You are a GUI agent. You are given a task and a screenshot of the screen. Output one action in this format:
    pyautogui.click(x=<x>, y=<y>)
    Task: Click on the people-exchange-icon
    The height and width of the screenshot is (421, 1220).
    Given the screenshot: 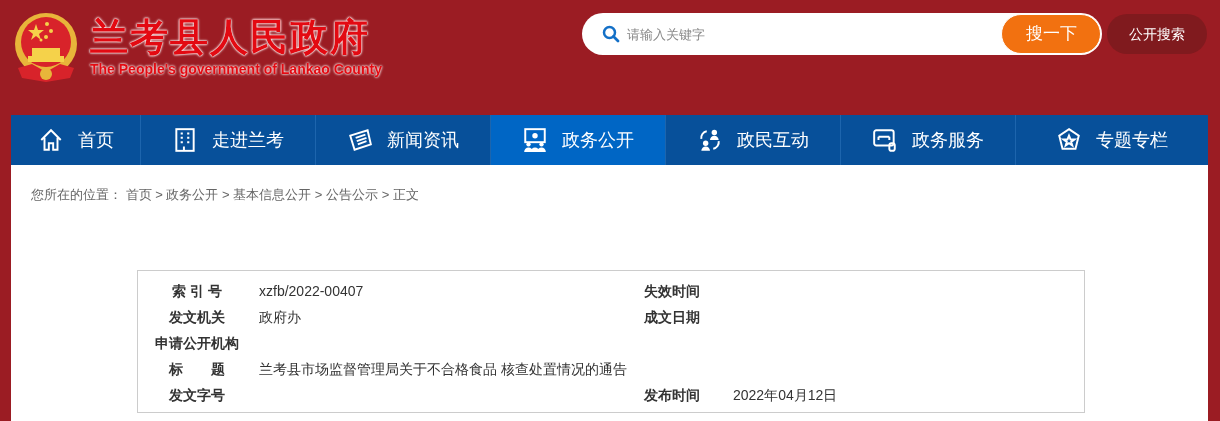 What is the action you would take?
    pyautogui.click(x=710, y=140)
    